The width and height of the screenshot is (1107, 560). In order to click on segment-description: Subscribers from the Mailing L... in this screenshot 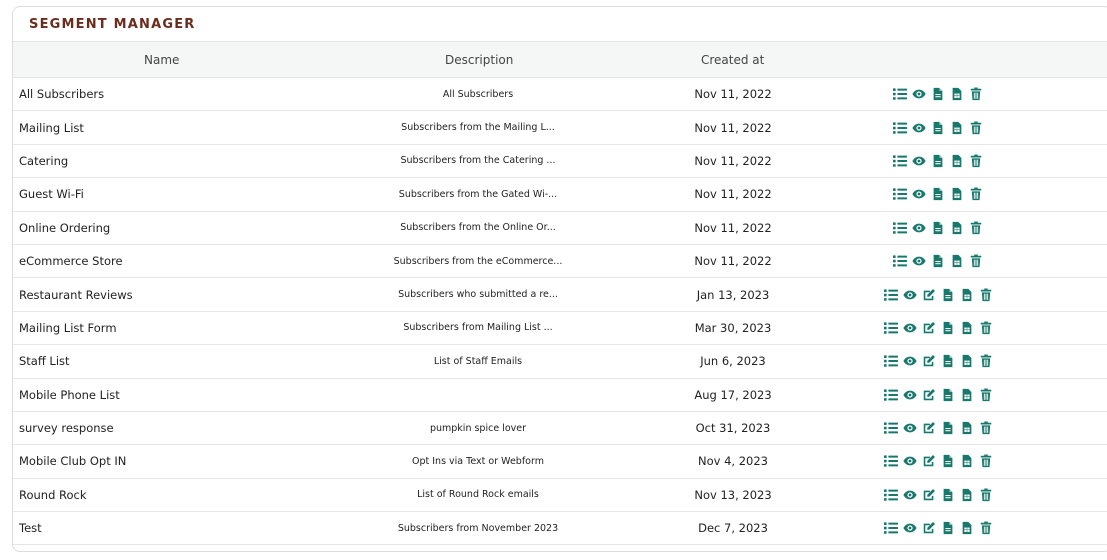, I will do `click(478, 128)`.